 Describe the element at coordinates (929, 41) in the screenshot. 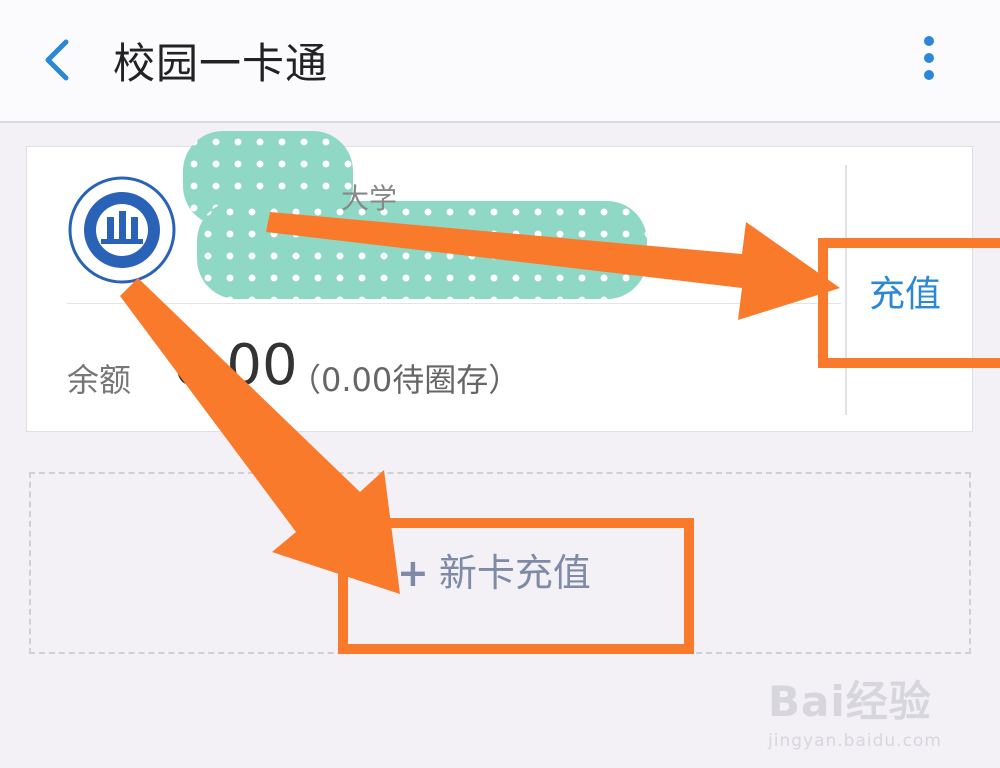

I see `more-vertical-icon` at that location.